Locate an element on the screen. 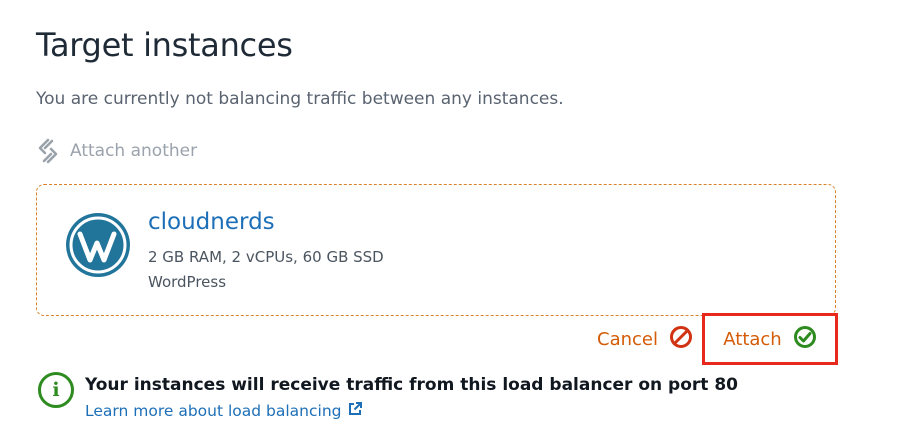  attach-another-button: Attach another is located at coordinates (116, 151).